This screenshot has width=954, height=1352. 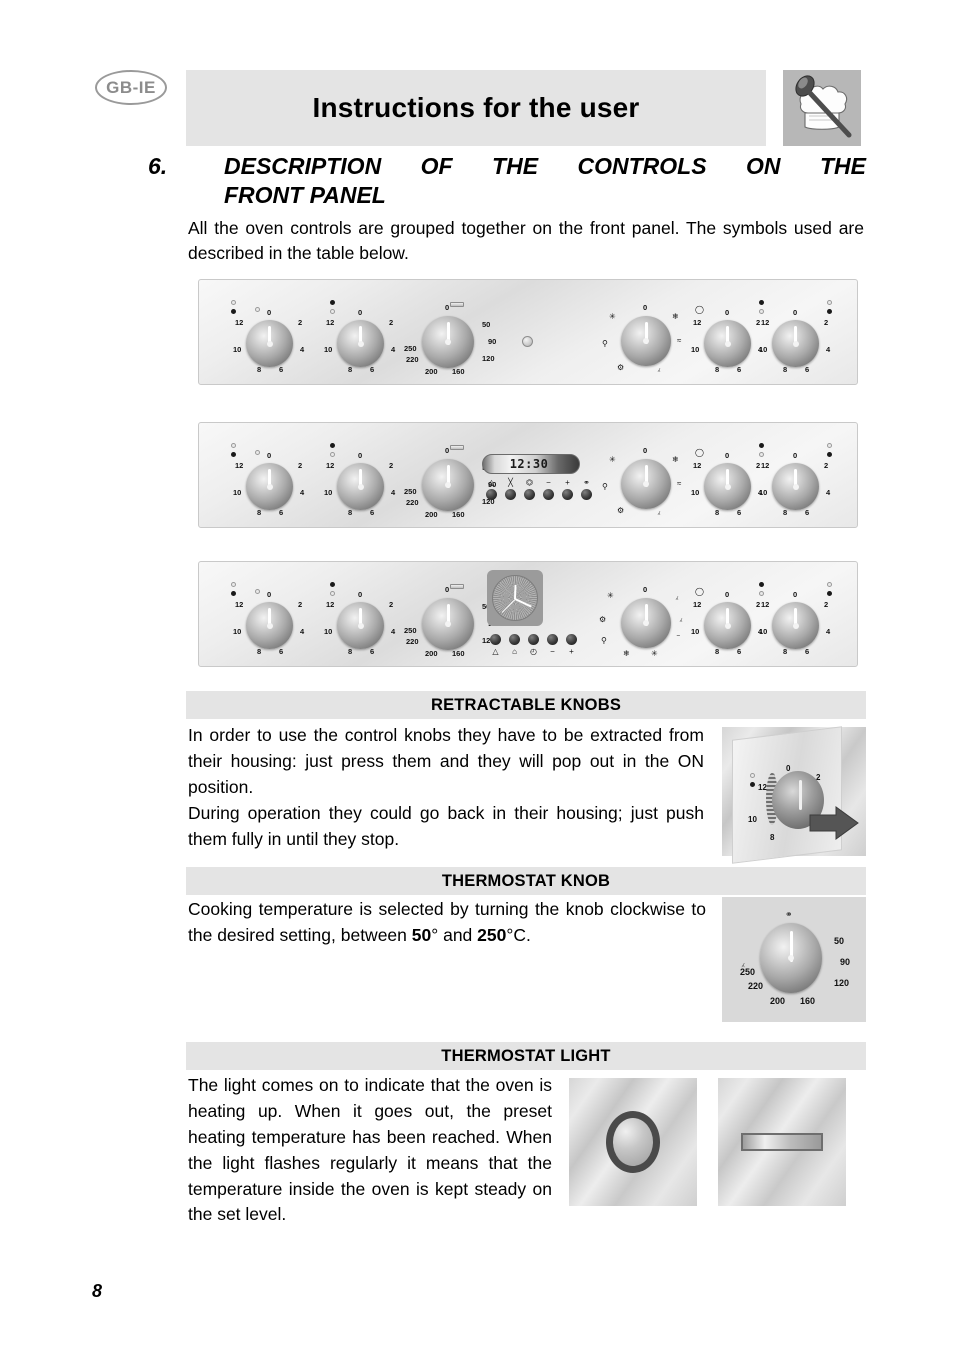 What do you see at coordinates (458, 371) in the screenshot?
I see `therm-label-160: 160` at bounding box center [458, 371].